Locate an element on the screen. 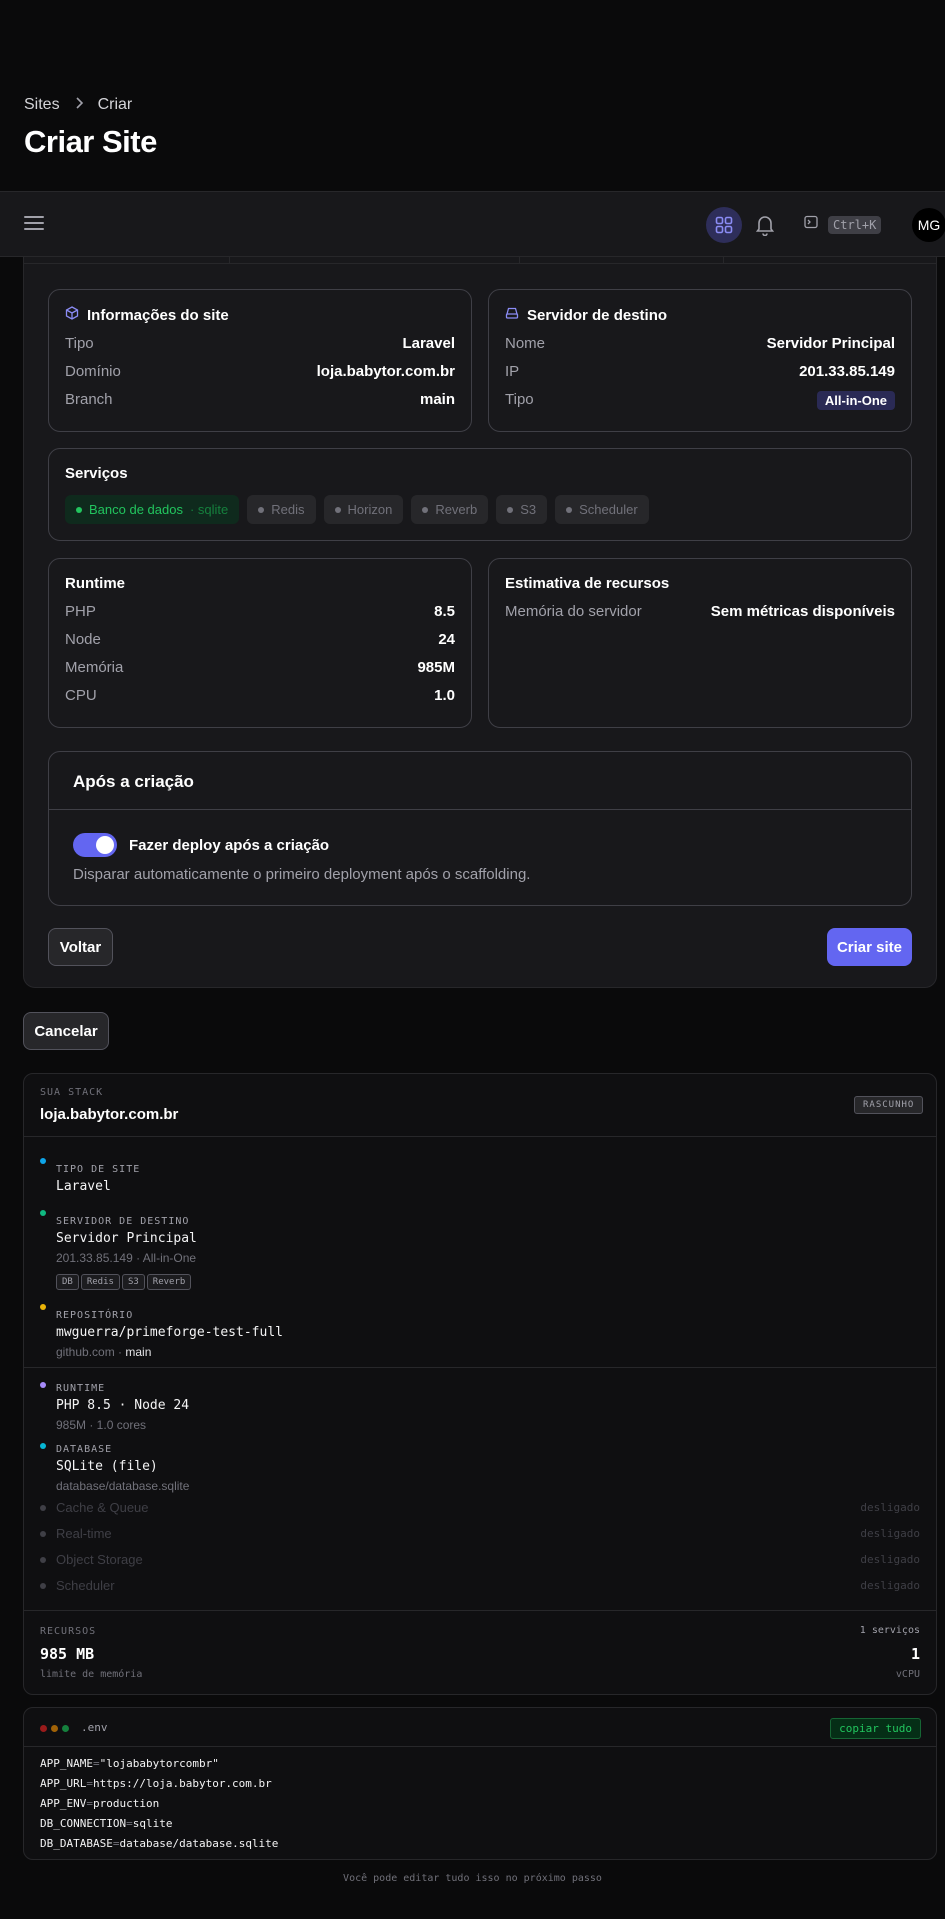  create-site-button: Criar site is located at coordinates (869, 947).